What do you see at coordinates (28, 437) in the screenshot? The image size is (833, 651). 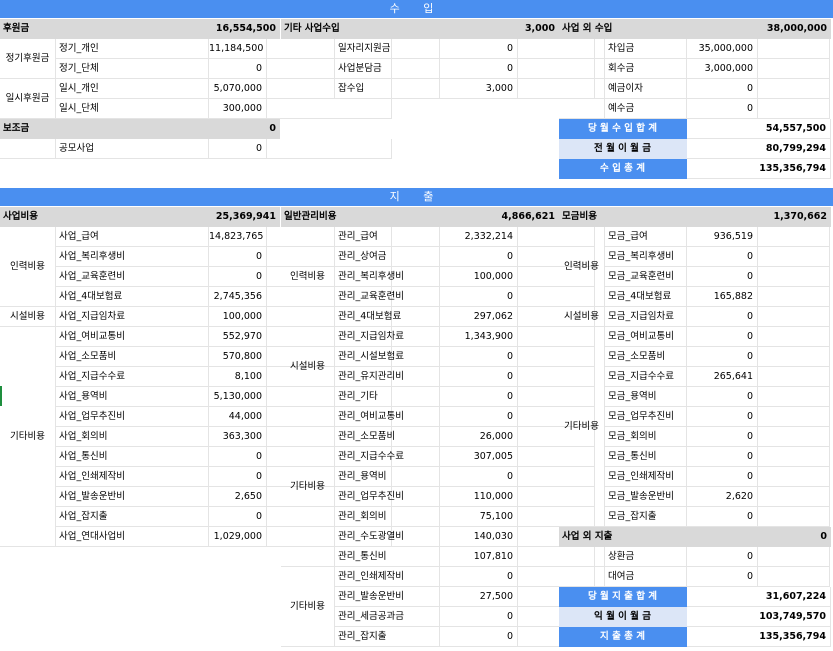 I see `business-expense-group-label: 기타비용` at bounding box center [28, 437].